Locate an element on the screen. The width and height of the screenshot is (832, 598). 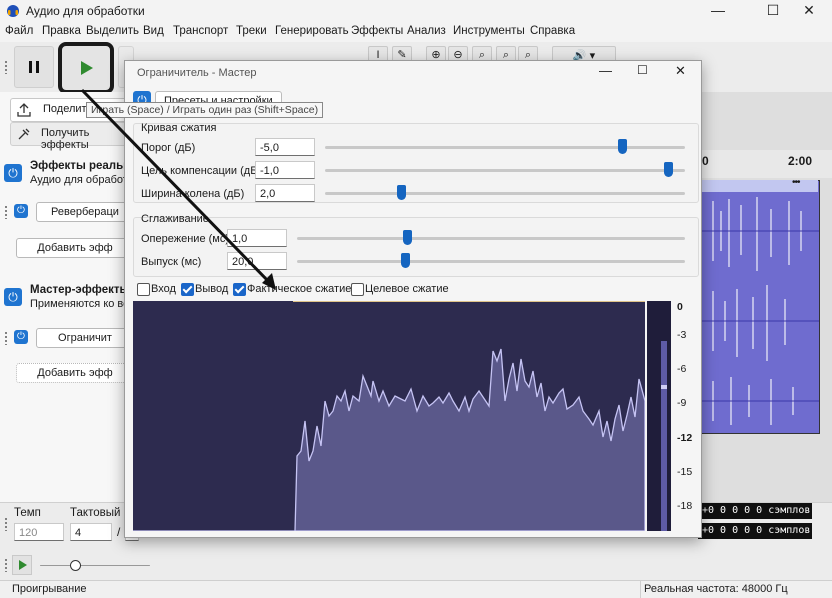
meter-tick-15: -15 is located at coordinates (685, 472).